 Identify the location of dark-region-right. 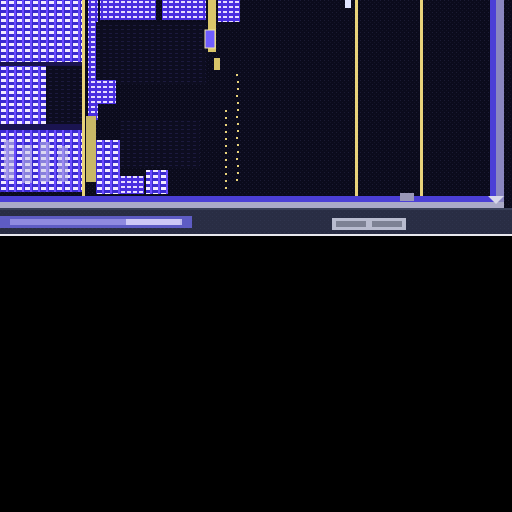
(457, 98).